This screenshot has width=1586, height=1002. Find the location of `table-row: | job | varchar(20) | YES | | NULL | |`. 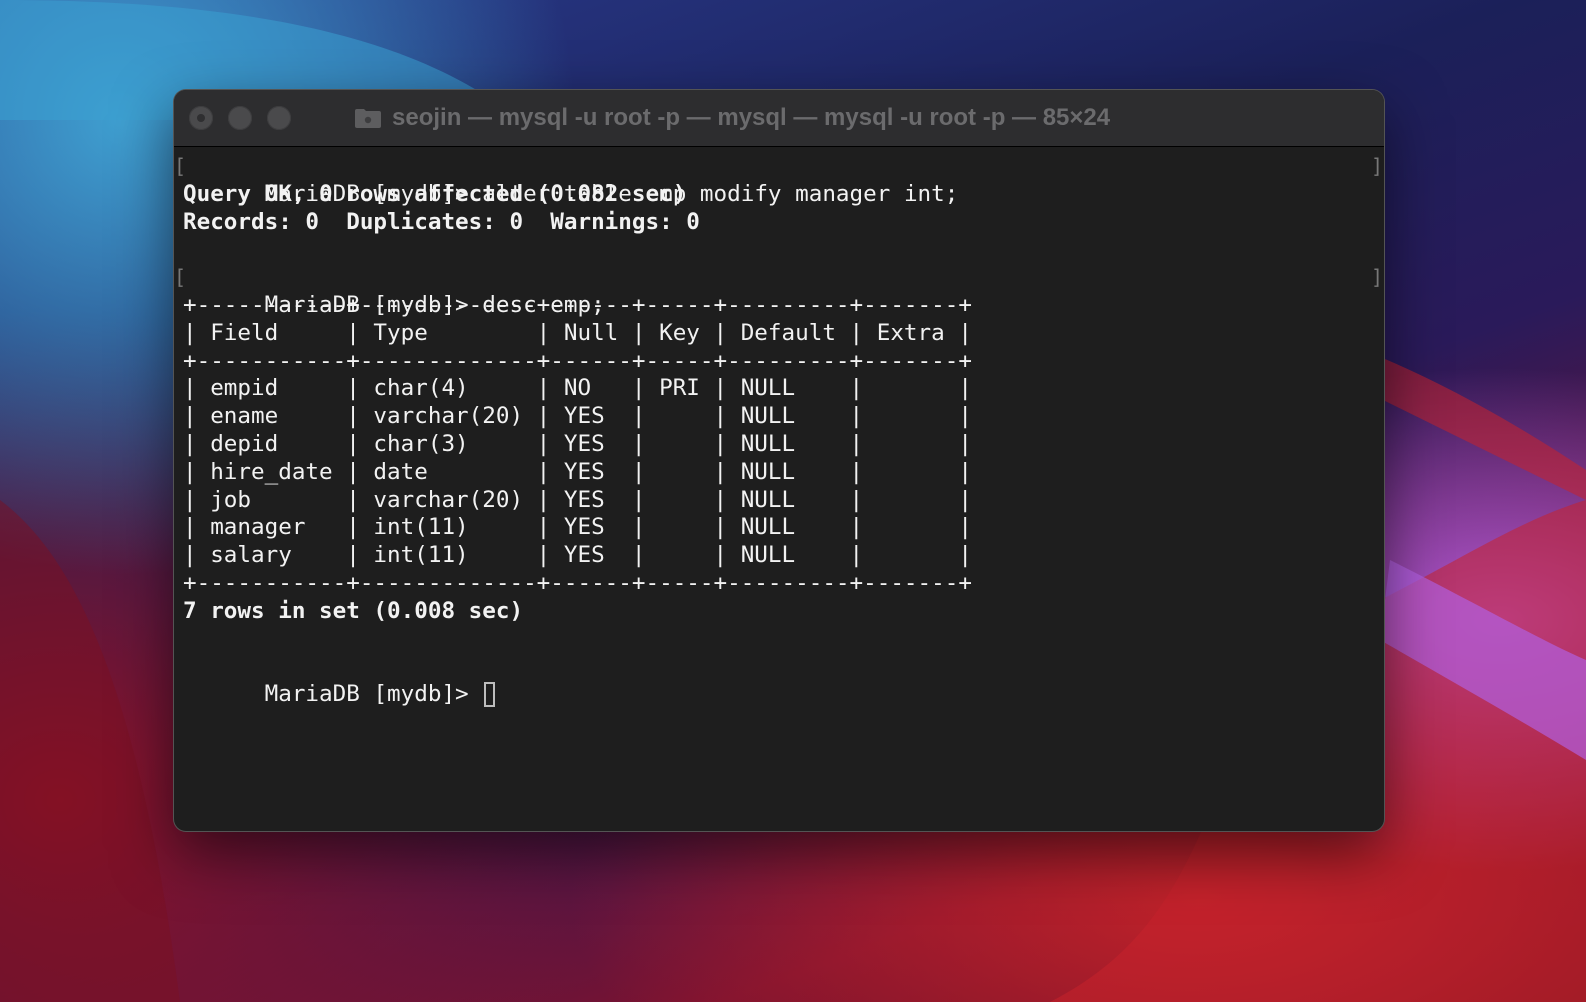

table-row: | job | varchar(20) | YES | | NULL | | is located at coordinates (577, 499).